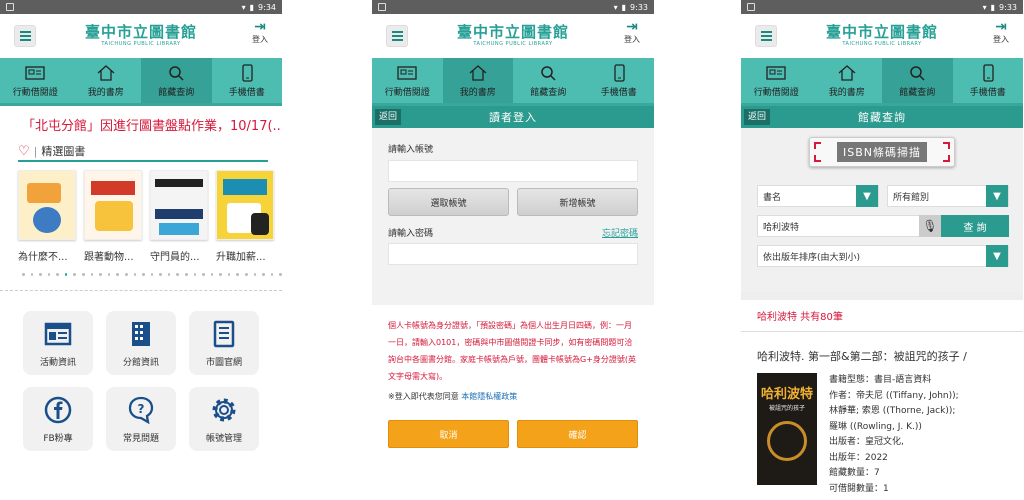 This screenshot has width=1024, height=500. I want to click on feature-grid: 活動資訊 分館資訊 市圖官網 FB粉專 ? 常見問題 帳號管理, so click(141, 371).